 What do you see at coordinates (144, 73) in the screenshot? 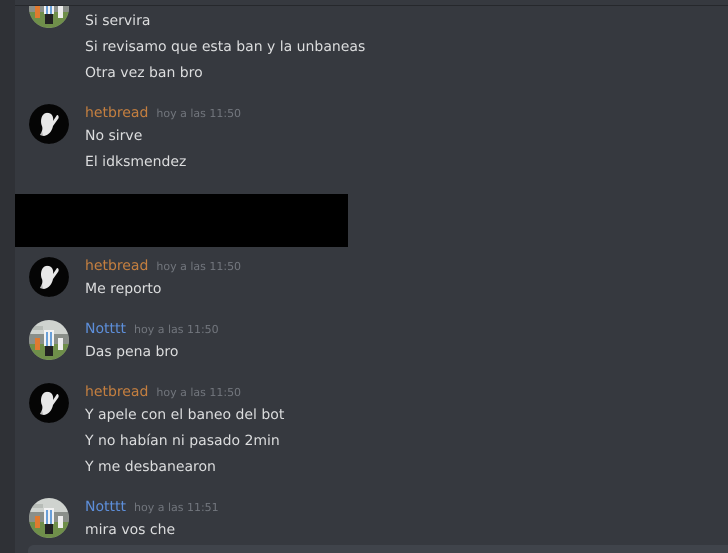
I see `message-text: Otra vez ban bro` at bounding box center [144, 73].